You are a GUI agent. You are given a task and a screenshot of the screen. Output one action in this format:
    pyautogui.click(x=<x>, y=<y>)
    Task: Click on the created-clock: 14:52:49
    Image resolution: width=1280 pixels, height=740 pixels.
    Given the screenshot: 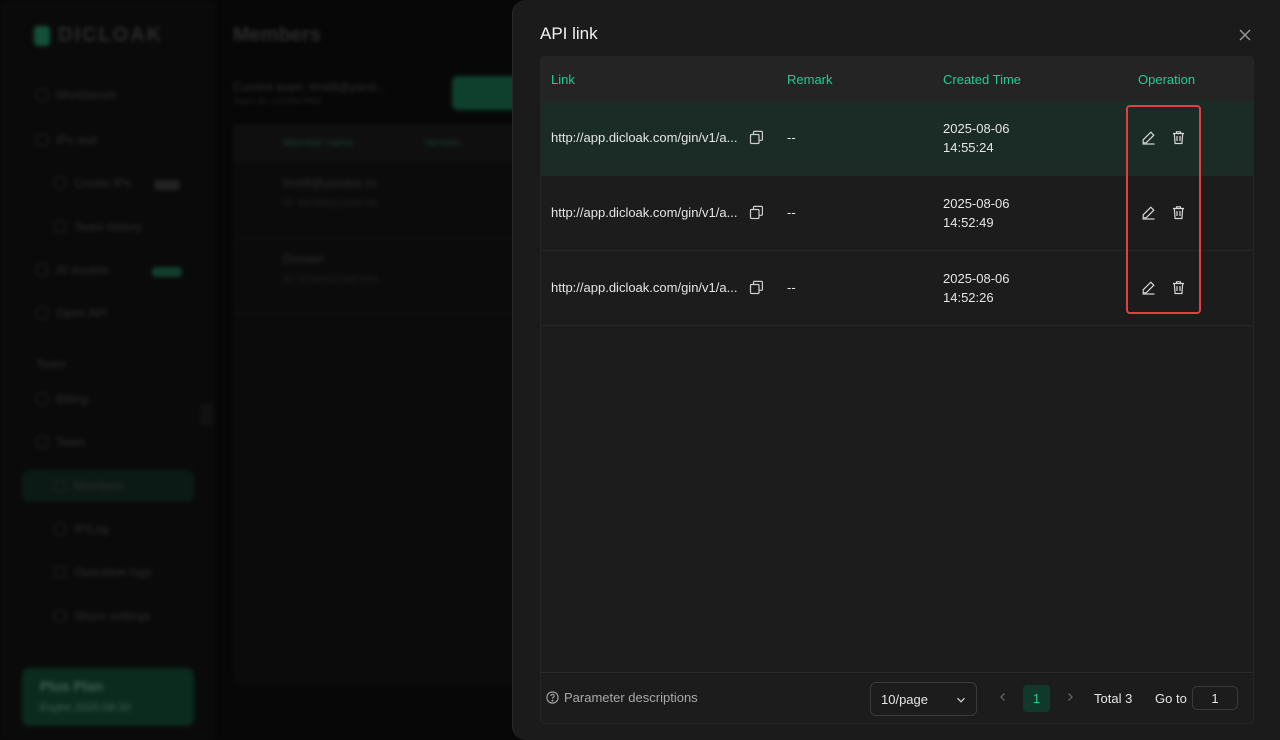 What is the action you would take?
    pyautogui.click(x=968, y=222)
    